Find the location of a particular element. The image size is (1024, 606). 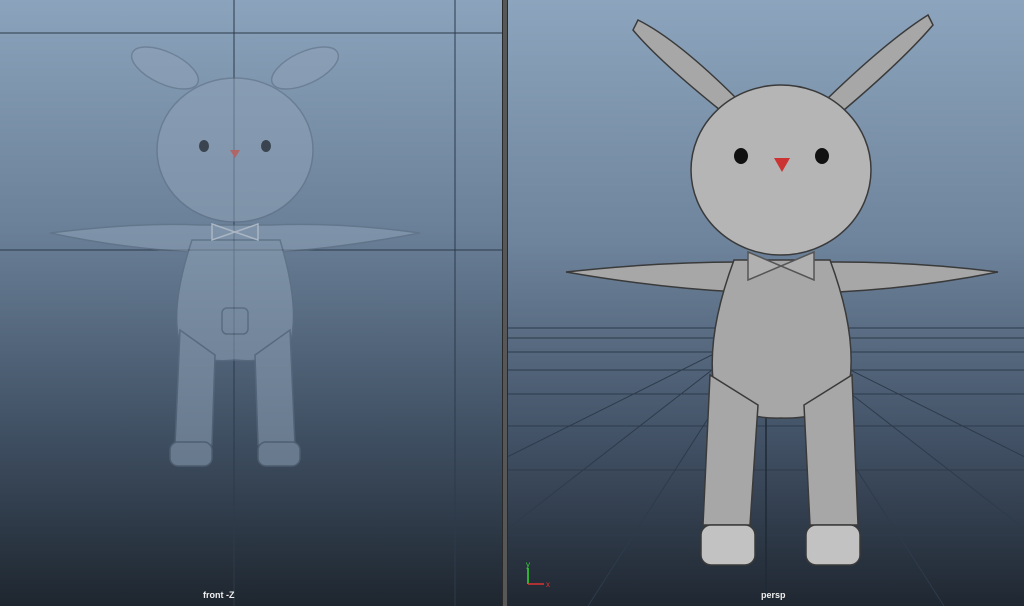

x-axis-label: x is located at coordinates (548, 584).